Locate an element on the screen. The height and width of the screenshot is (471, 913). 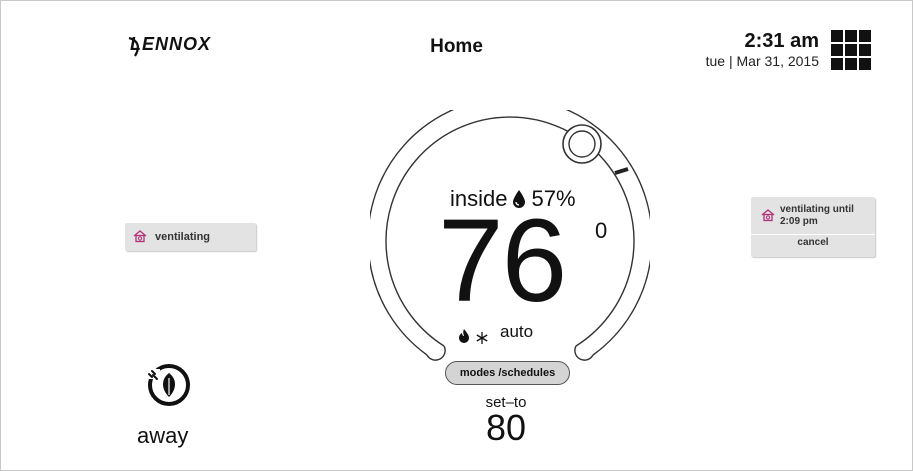
ventilating-until-chip: ventilating until 2:09 pm cancel is located at coordinates (813, 227).